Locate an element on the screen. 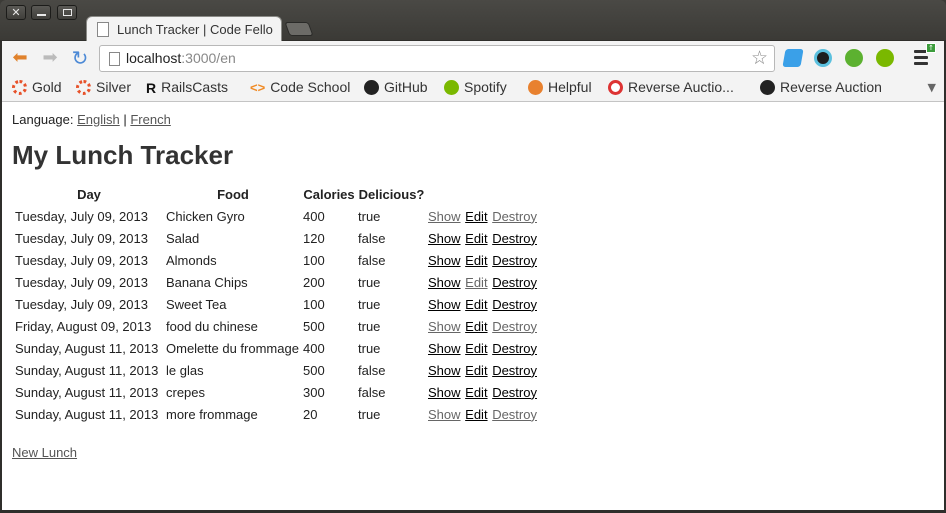  new-lunch-link: New Lunch is located at coordinates (44, 452).